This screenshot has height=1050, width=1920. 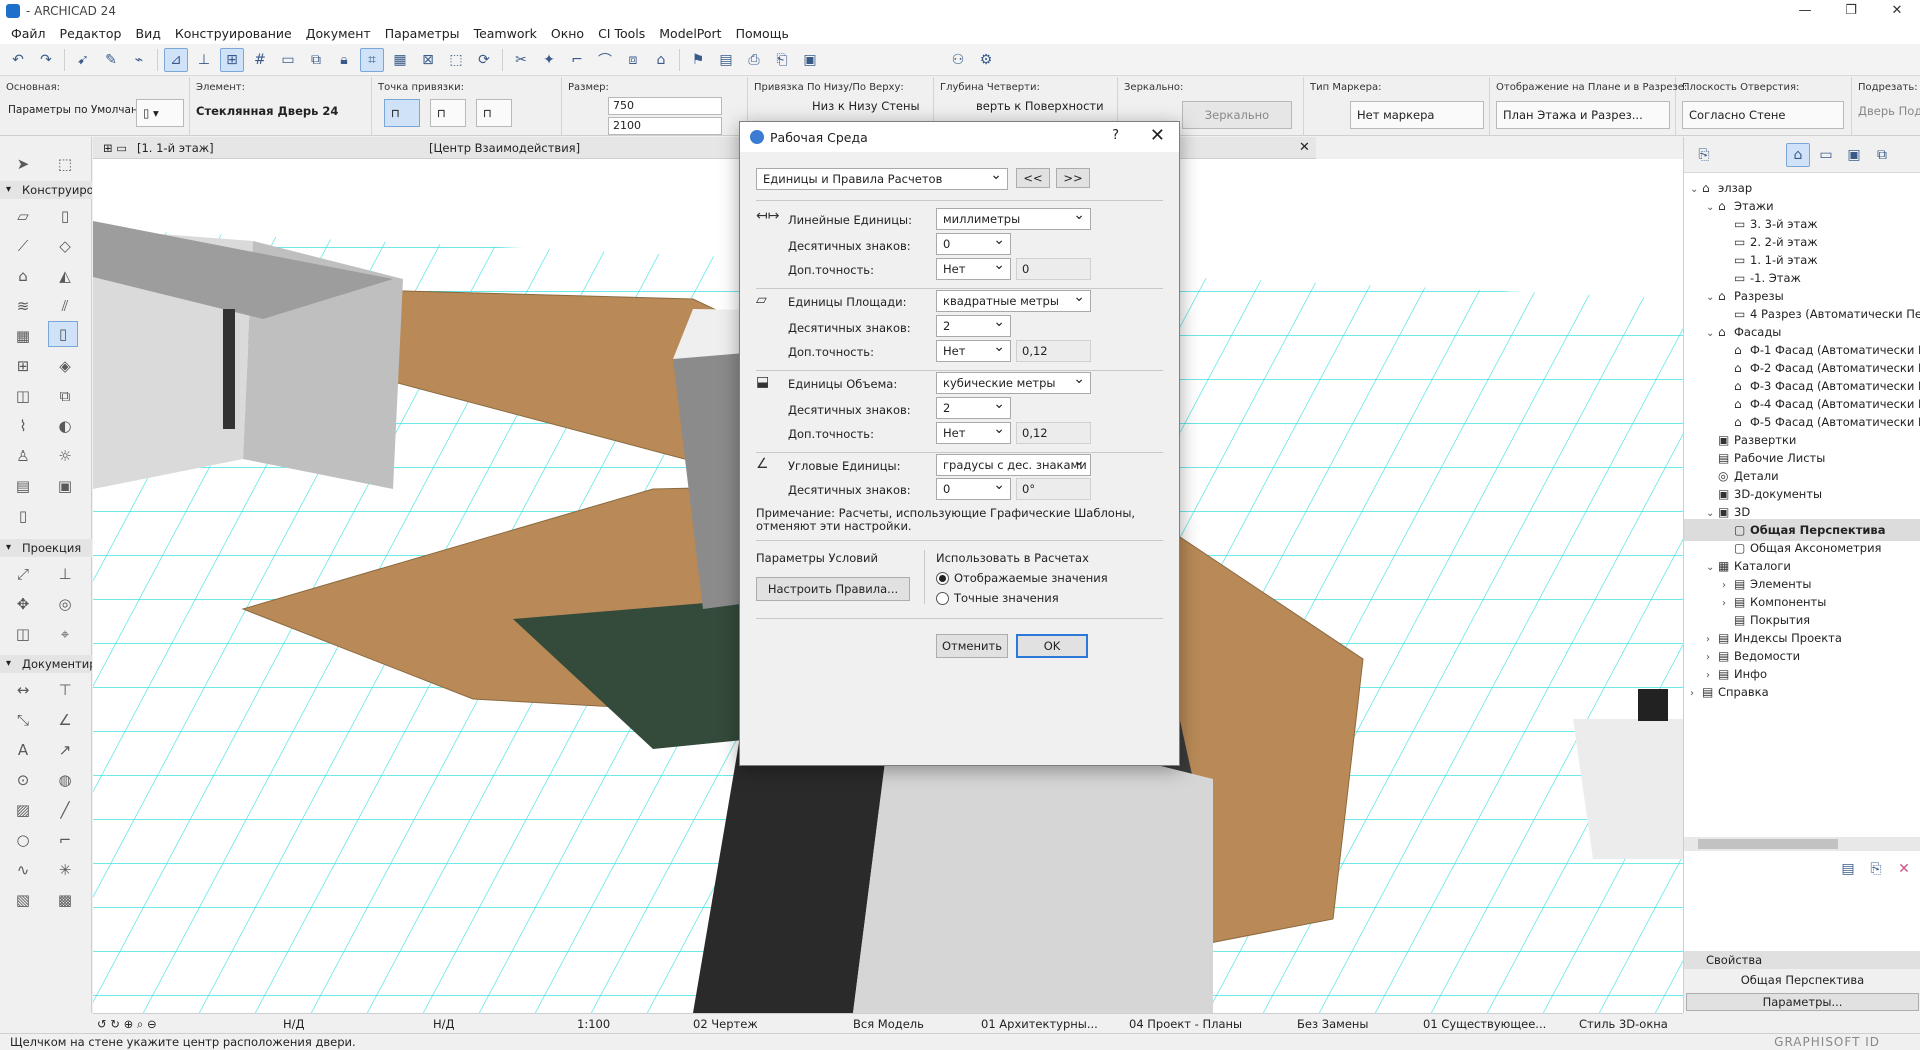 What do you see at coordinates (1417, 115) in the screenshot?
I see `marker-type-button: Нет маркера` at bounding box center [1417, 115].